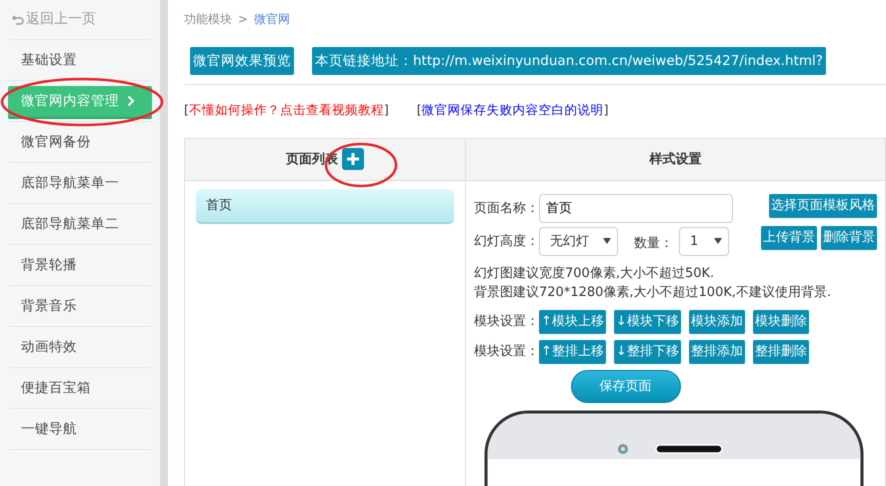 Image resolution: width=886 pixels, height=486 pixels. I want to click on add-button, so click(353, 159).